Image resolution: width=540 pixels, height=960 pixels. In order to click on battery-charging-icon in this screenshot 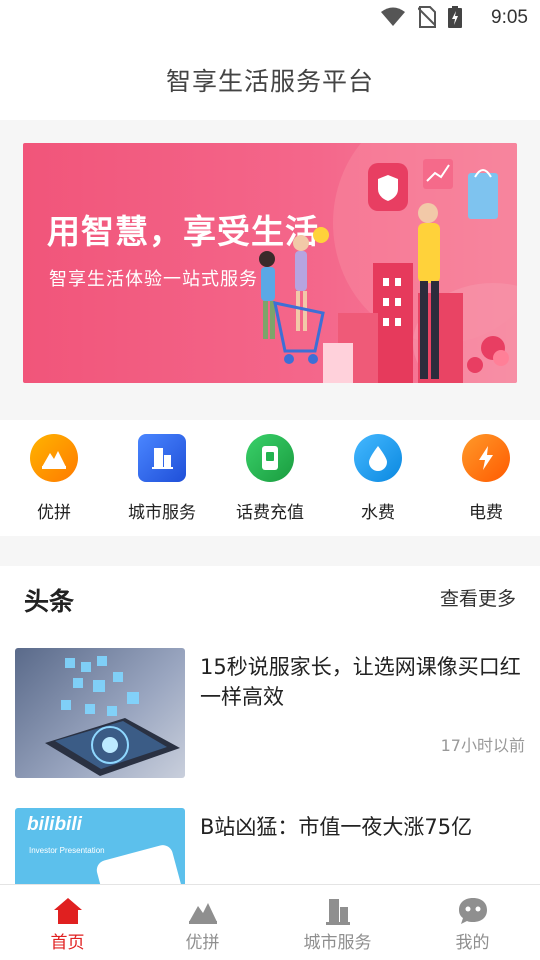, I will do `click(455, 17)`.